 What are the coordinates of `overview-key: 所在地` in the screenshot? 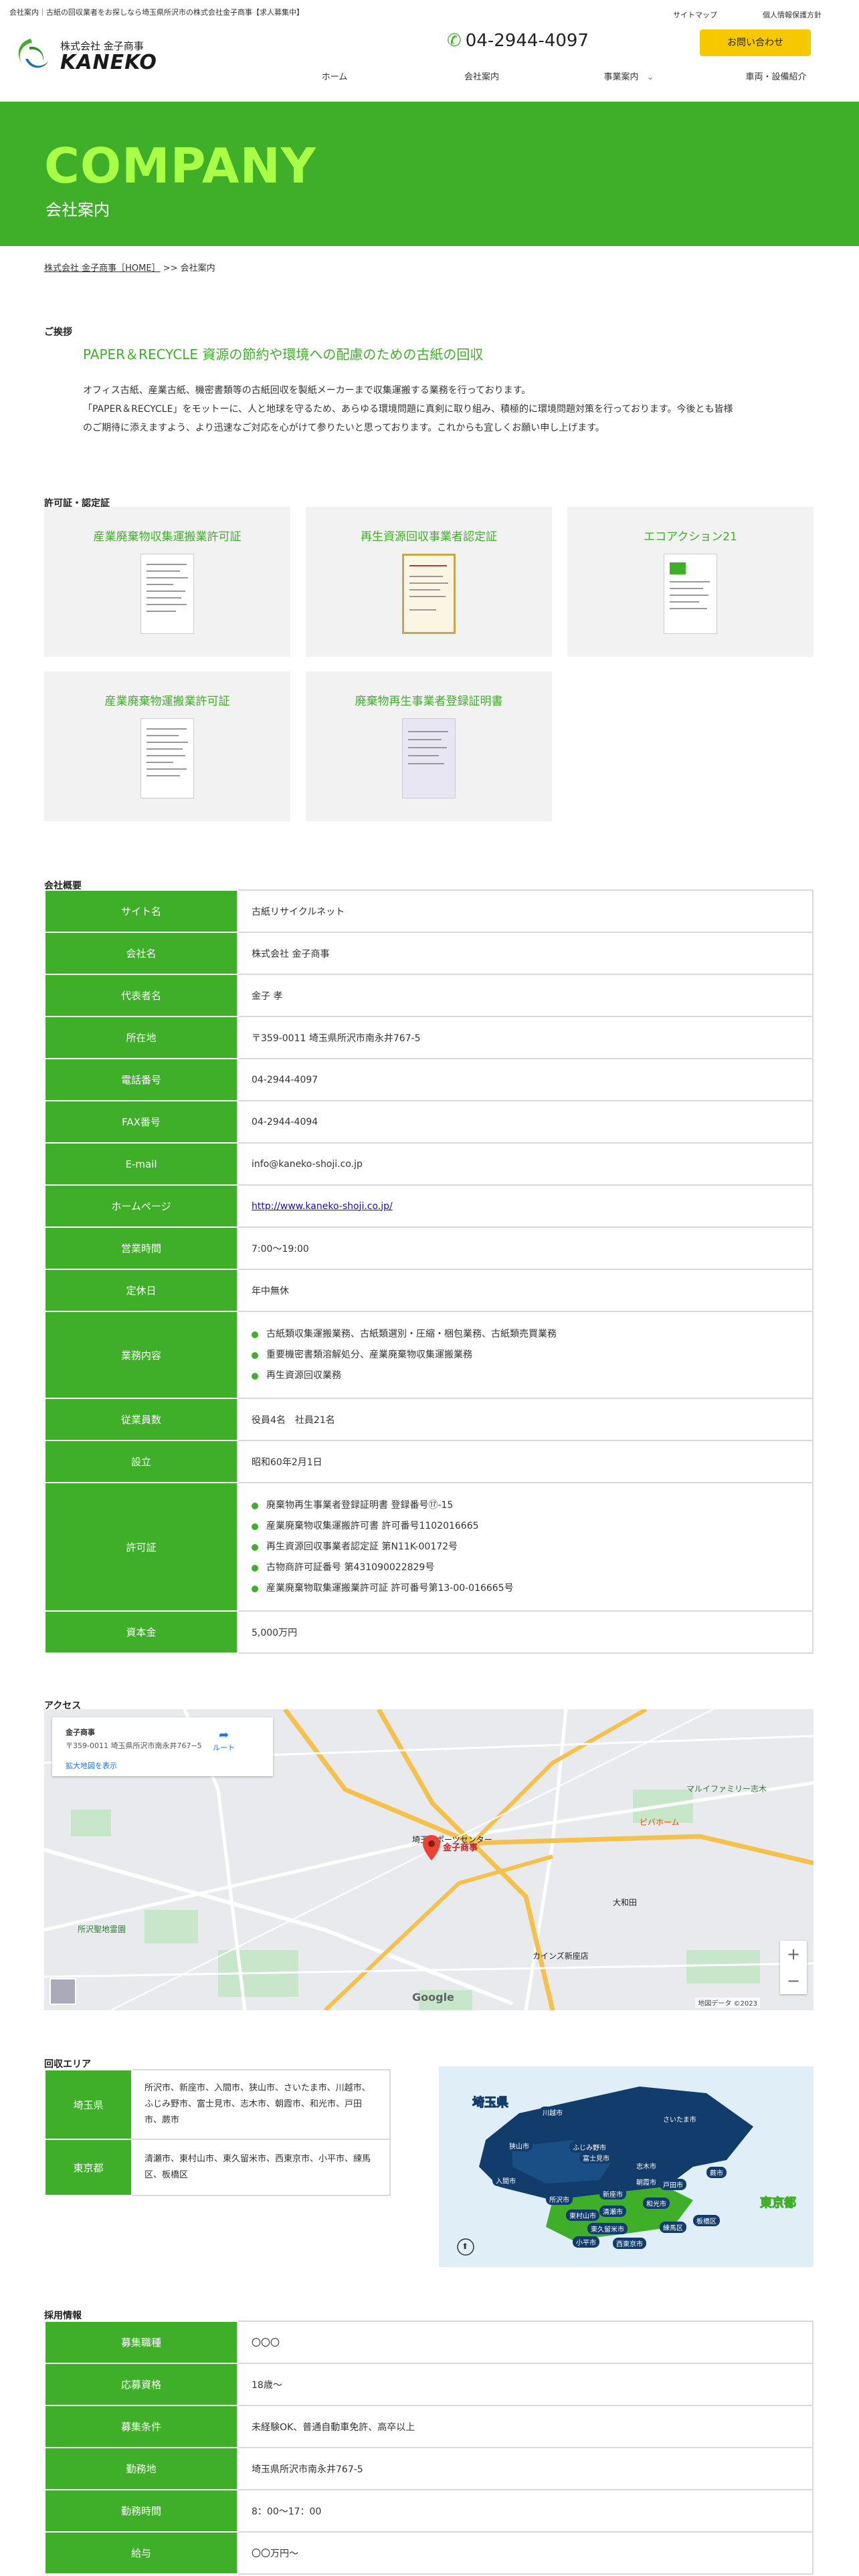 It's located at (140, 1037).